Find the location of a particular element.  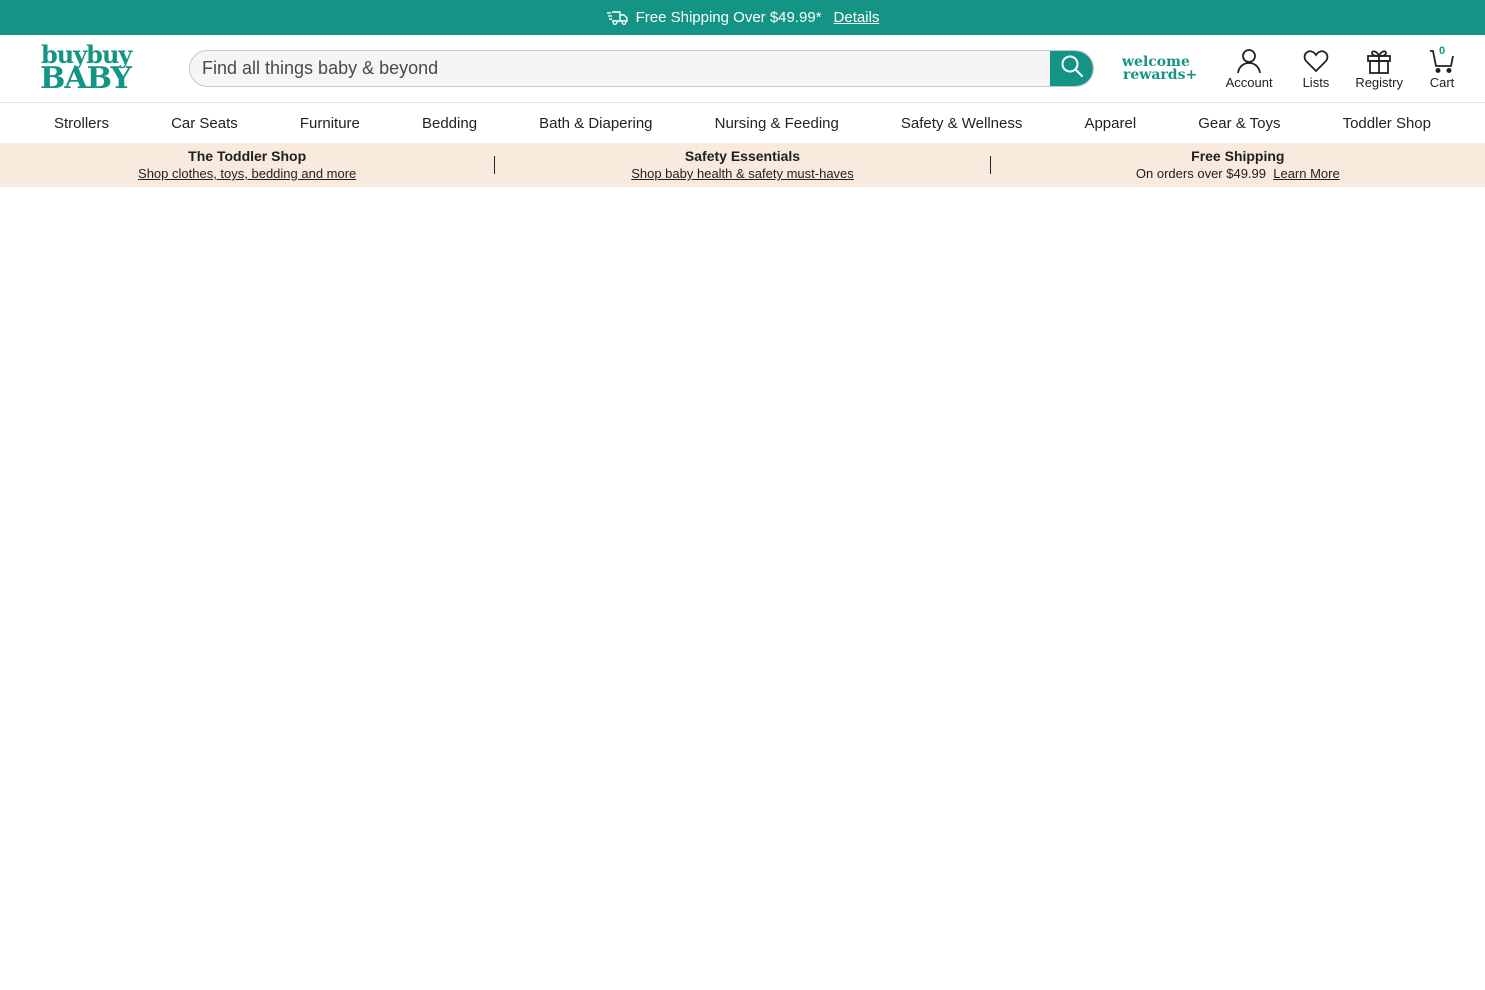

category-car-seats: Car Seats is located at coordinates (204, 123).